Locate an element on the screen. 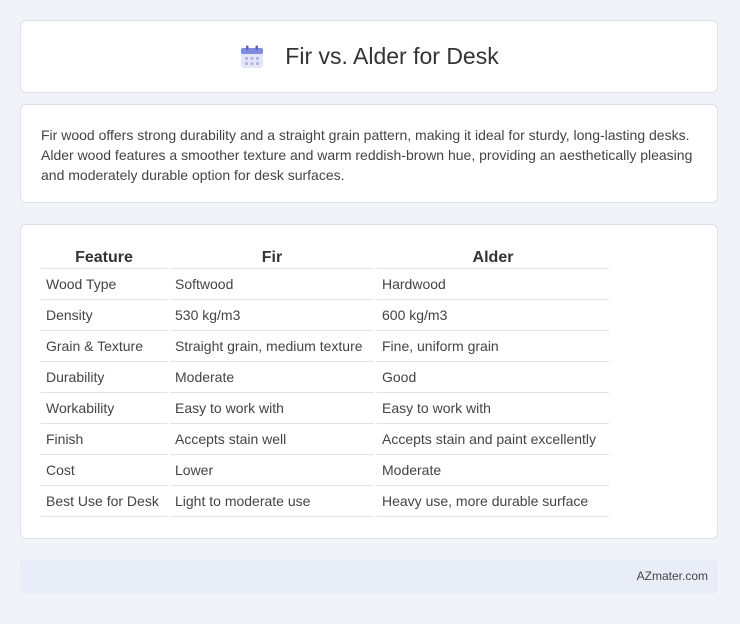  column-header-alder: Alder is located at coordinates (493, 258).